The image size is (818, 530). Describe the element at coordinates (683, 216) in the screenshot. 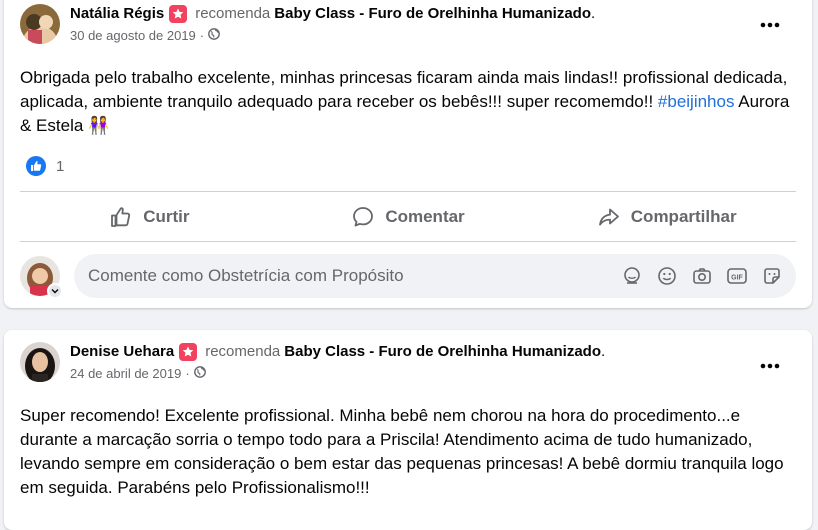

I see `share-label: Compartilhar` at that location.